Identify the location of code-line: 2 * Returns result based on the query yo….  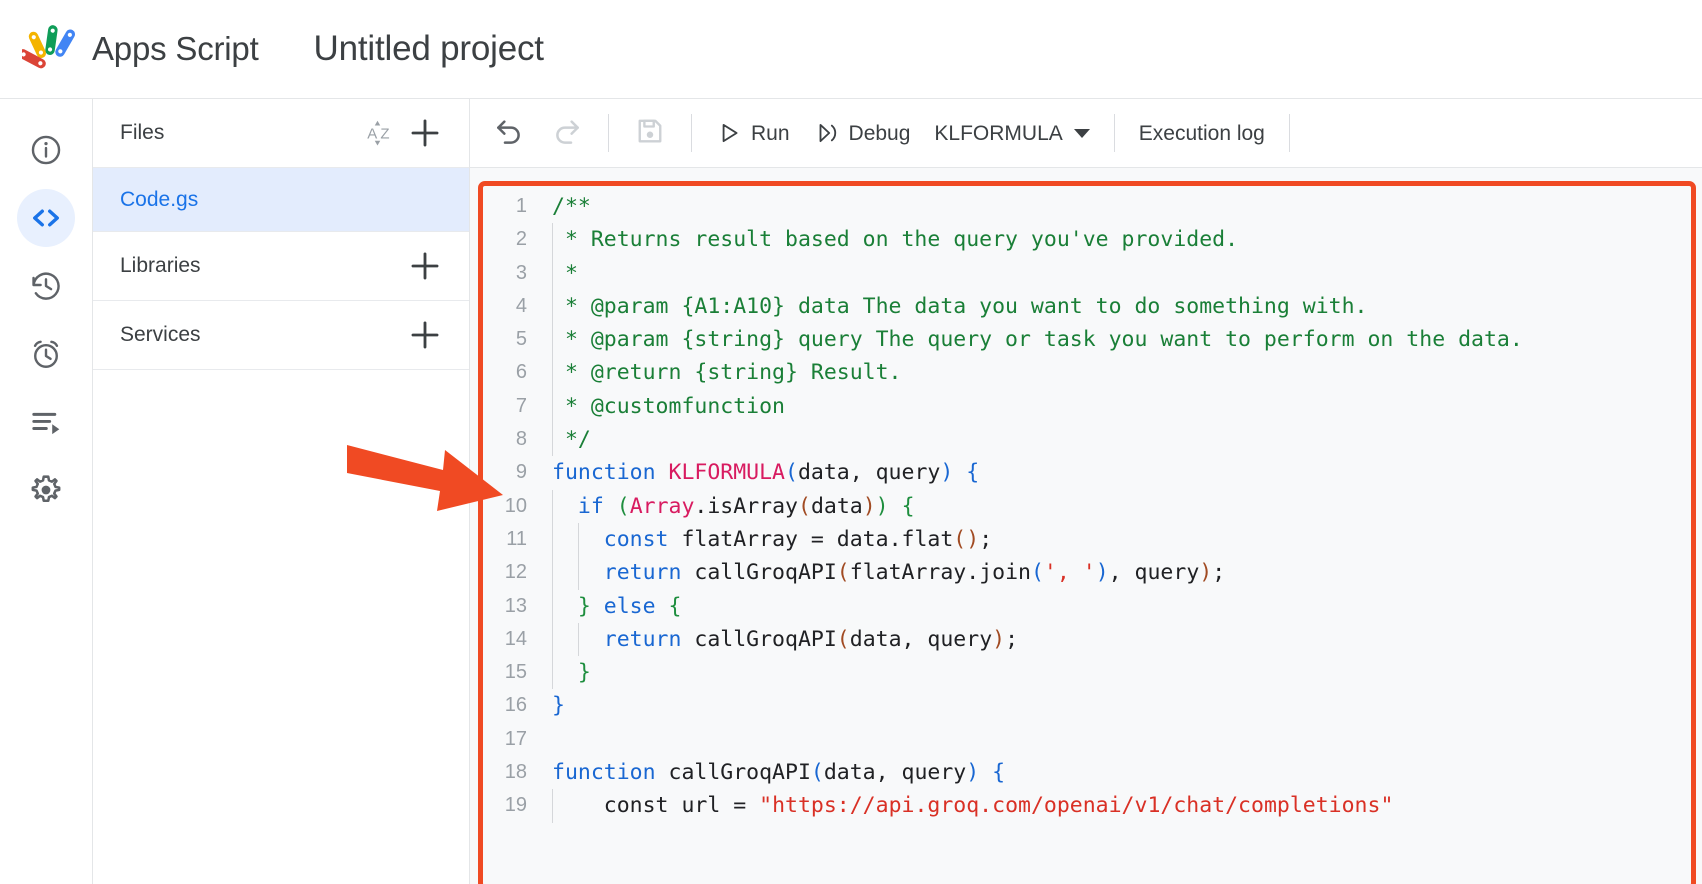
(1086, 240).